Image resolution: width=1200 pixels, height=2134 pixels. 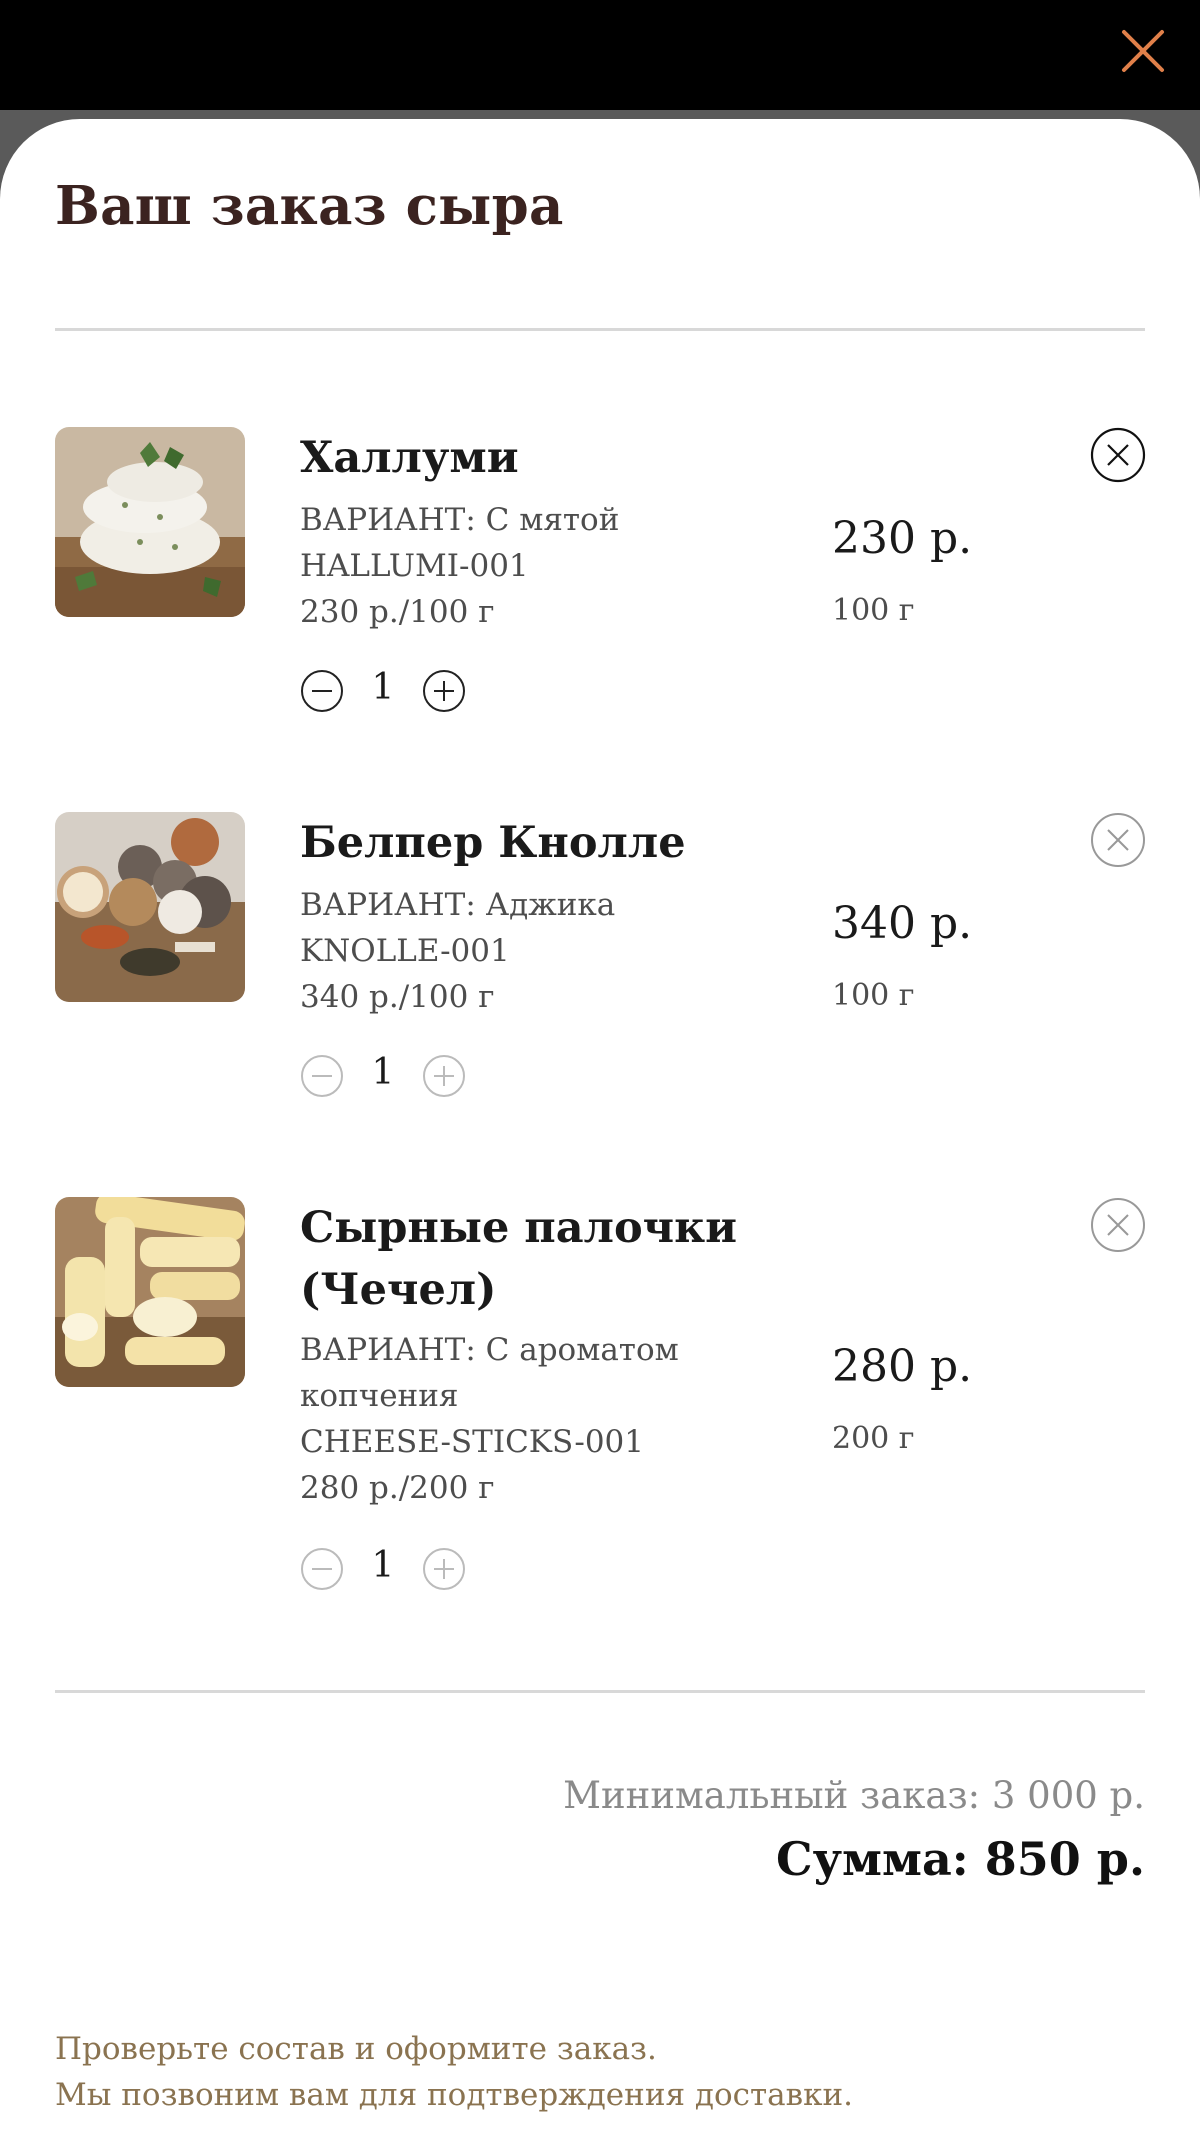 I want to click on divider-bottom, so click(x=600, y=1691).